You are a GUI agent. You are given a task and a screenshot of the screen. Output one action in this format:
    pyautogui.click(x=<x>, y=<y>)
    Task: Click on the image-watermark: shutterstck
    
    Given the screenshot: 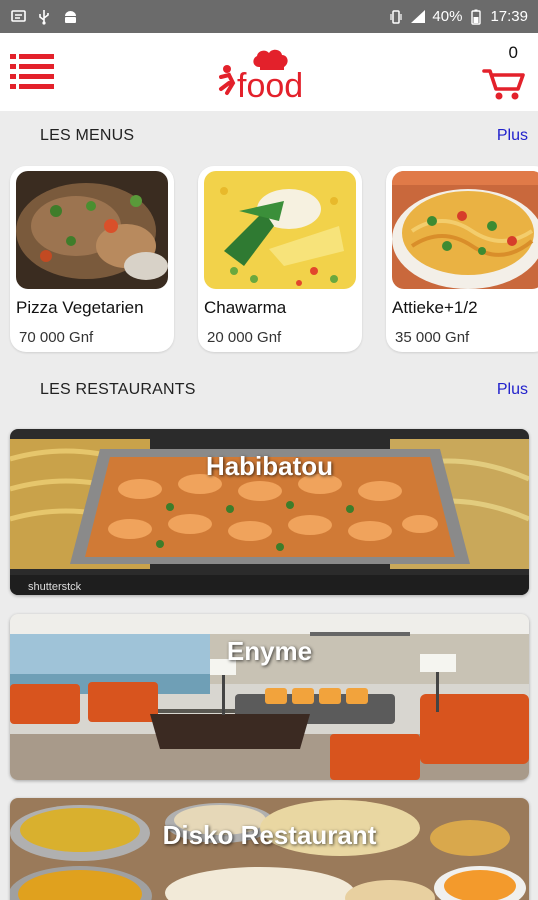 What is the action you would take?
    pyautogui.click(x=55, y=587)
    